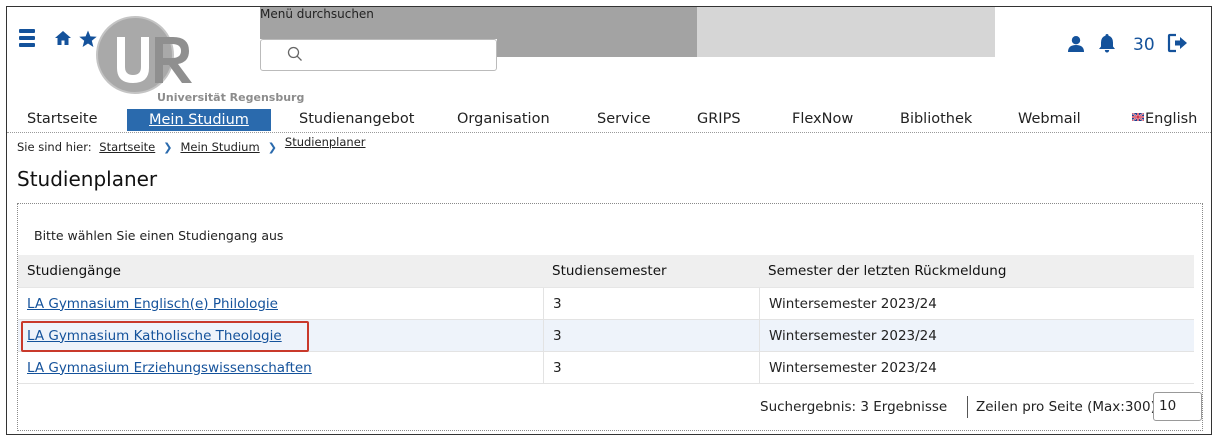 The width and height of the screenshot is (1218, 441). What do you see at coordinates (165, 336) in the screenshot?
I see `selection-highlight-box` at bounding box center [165, 336].